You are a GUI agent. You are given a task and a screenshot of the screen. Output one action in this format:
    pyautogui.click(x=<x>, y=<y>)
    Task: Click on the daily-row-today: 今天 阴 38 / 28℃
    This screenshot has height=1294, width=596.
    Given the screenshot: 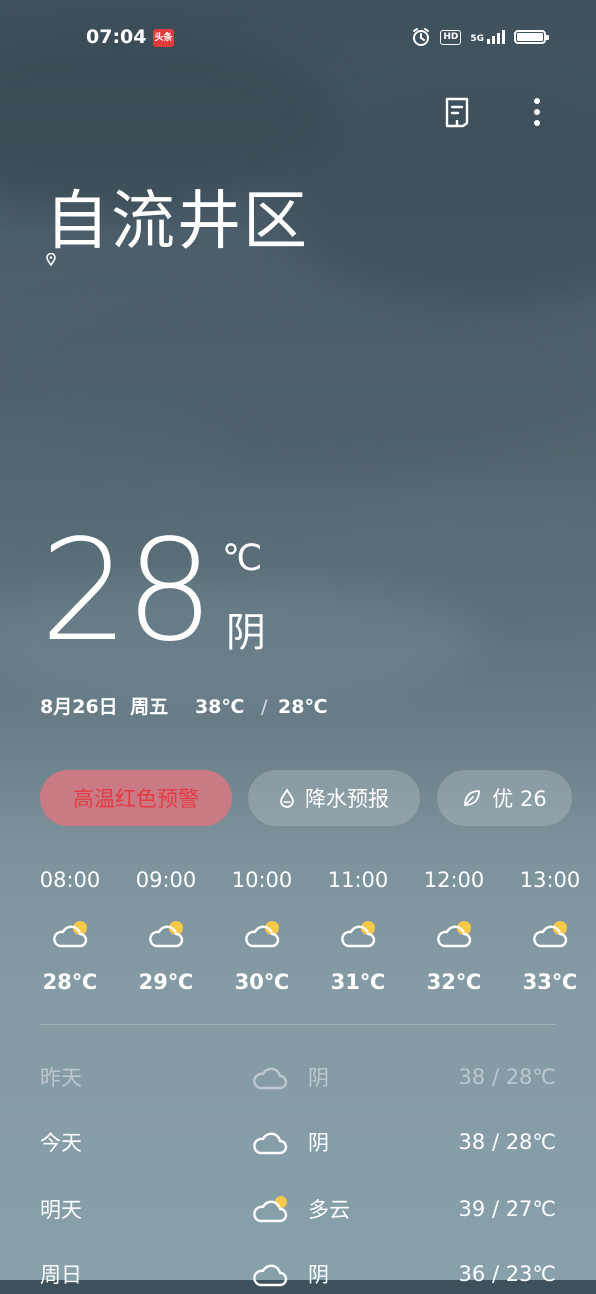 What is the action you would take?
    pyautogui.click(x=298, y=1142)
    